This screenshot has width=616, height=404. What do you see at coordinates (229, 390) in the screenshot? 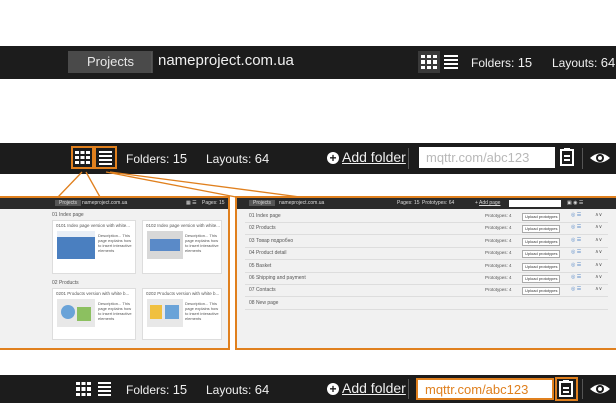
I see `layouts-label: Layouts:` at bounding box center [229, 390].